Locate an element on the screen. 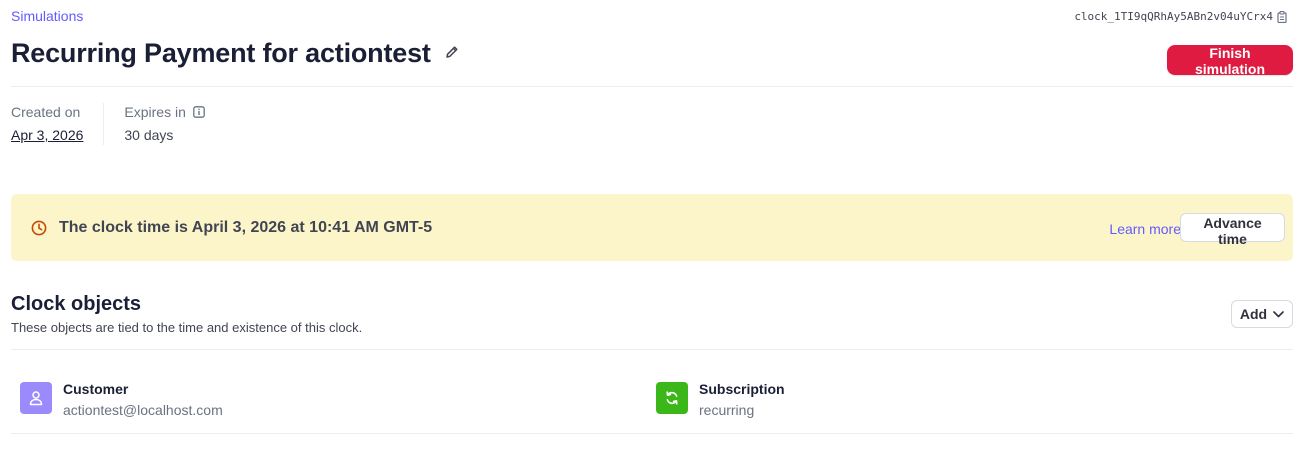 The width and height of the screenshot is (1301, 450). refresh-icon is located at coordinates (672, 398).